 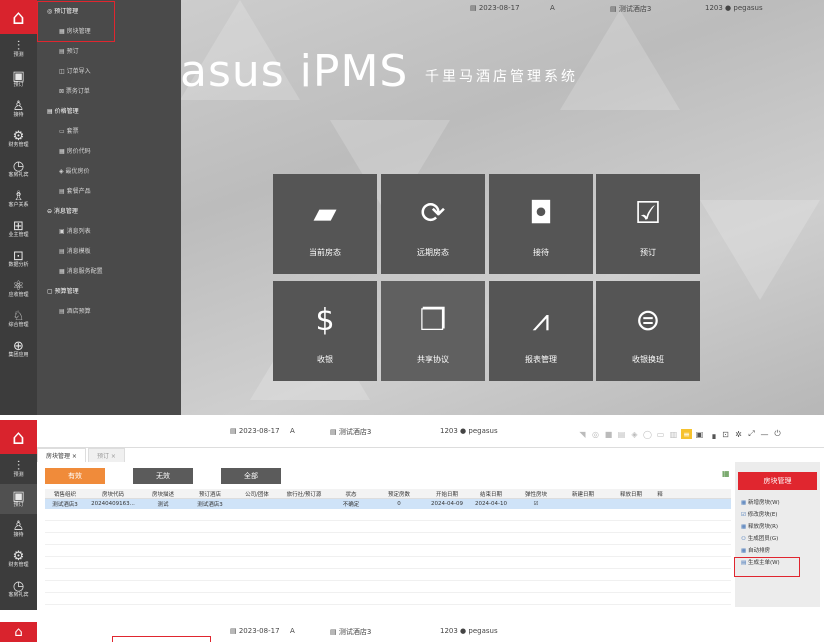 I want to click on menu-item: ▤ 消息模板, so click(x=75, y=250).